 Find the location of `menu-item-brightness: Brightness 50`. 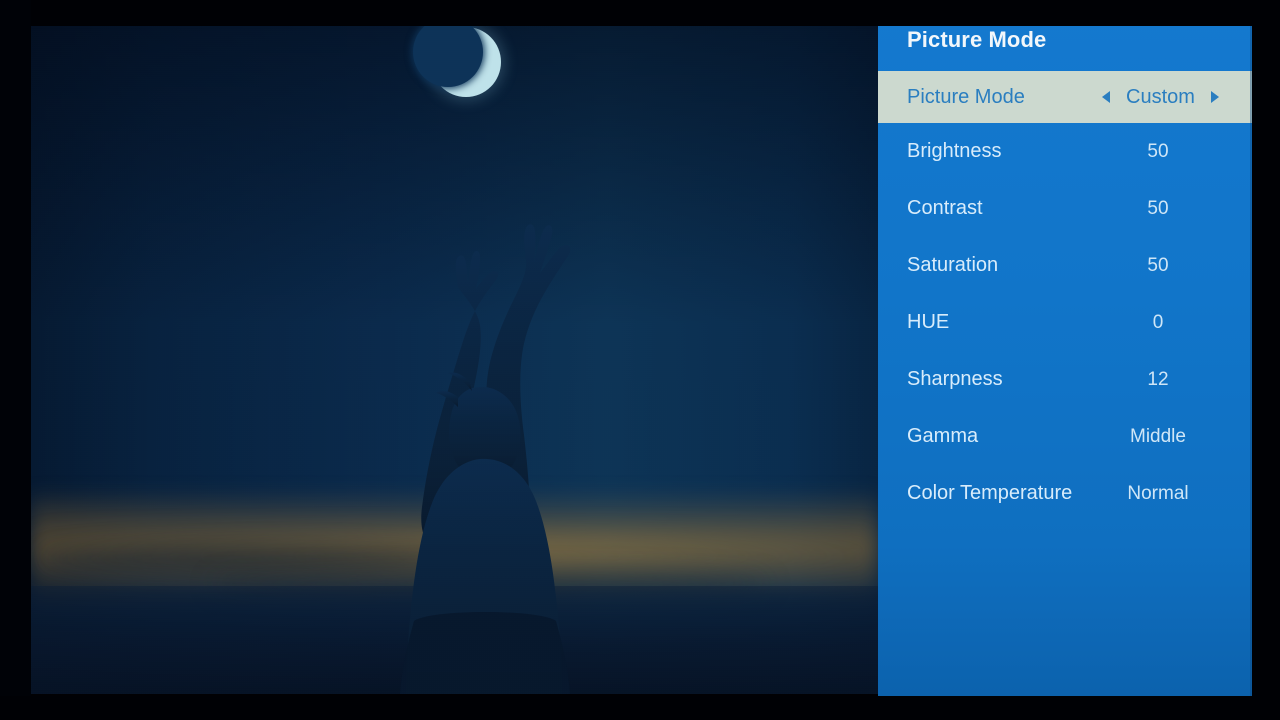

menu-item-brightness: Brightness 50 is located at coordinates (1065, 151).